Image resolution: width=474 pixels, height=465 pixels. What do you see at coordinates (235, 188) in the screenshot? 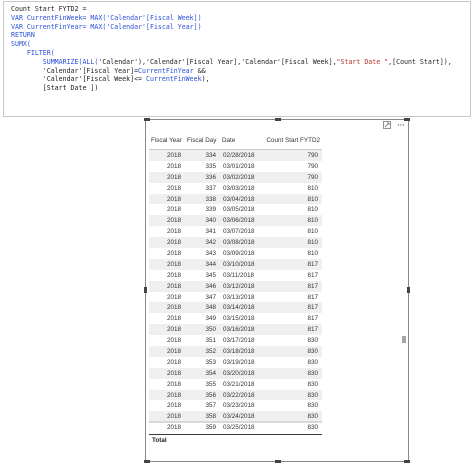
I see `table-row: 2018 337 03/03/2018 810` at bounding box center [235, 188].